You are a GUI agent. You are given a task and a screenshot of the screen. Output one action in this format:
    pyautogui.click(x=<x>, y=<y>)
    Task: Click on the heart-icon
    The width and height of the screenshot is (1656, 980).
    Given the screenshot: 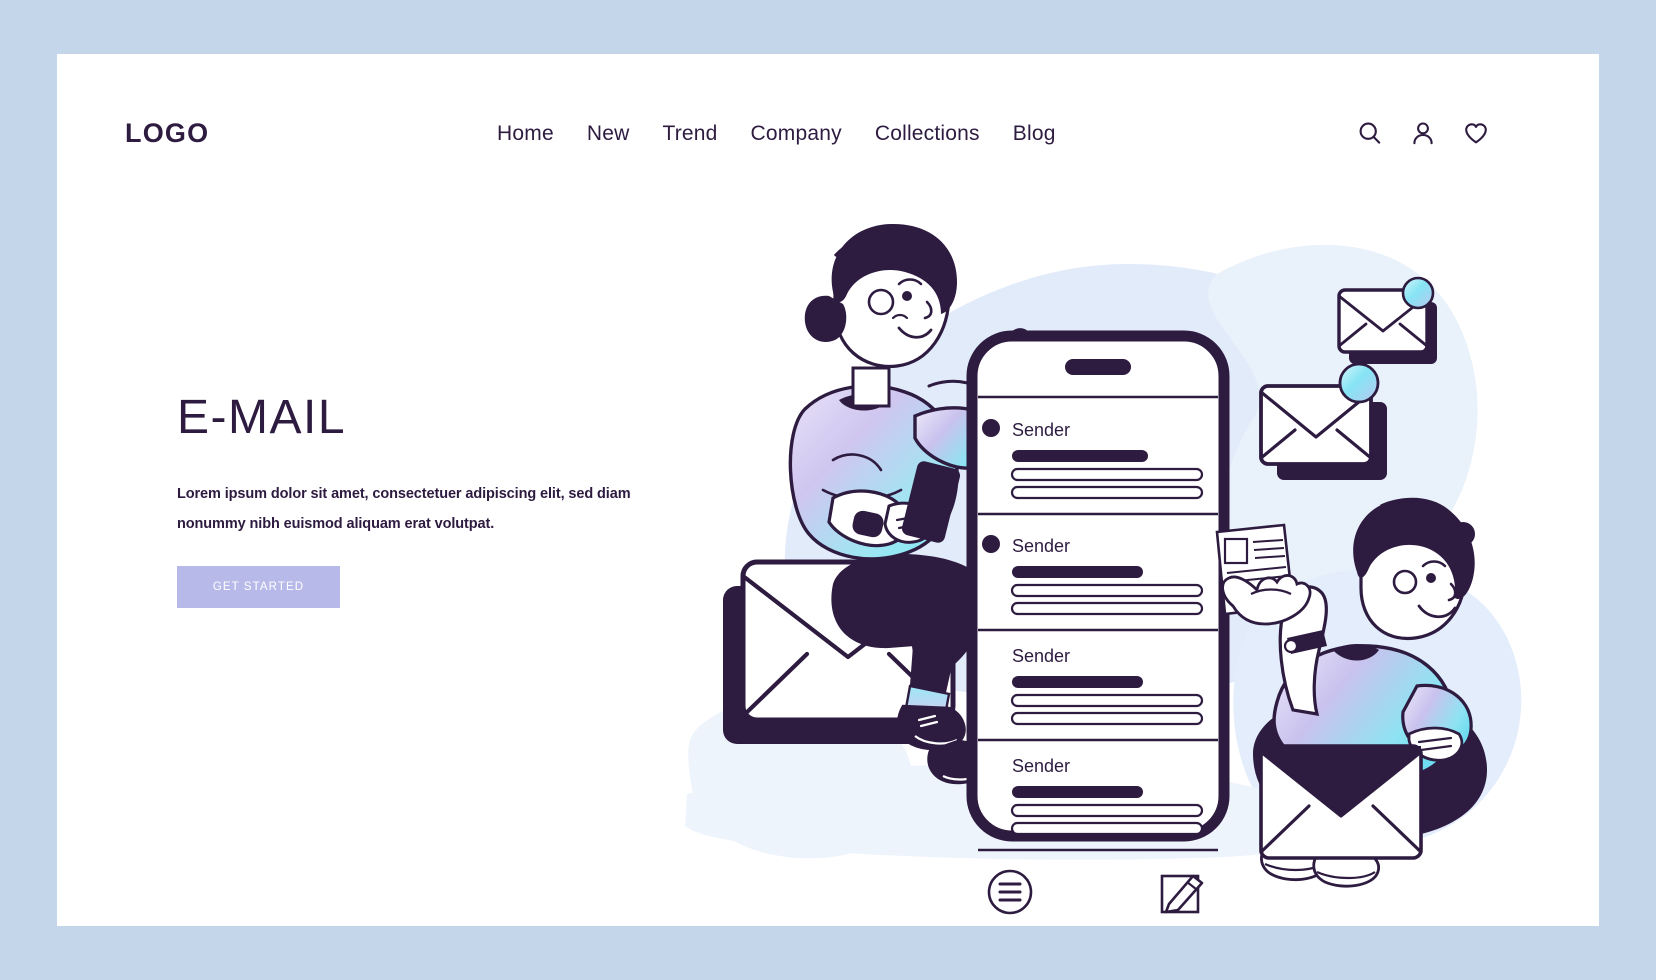 What is the action you would take?
    pyautogui.click(x=1476, y=133)
    